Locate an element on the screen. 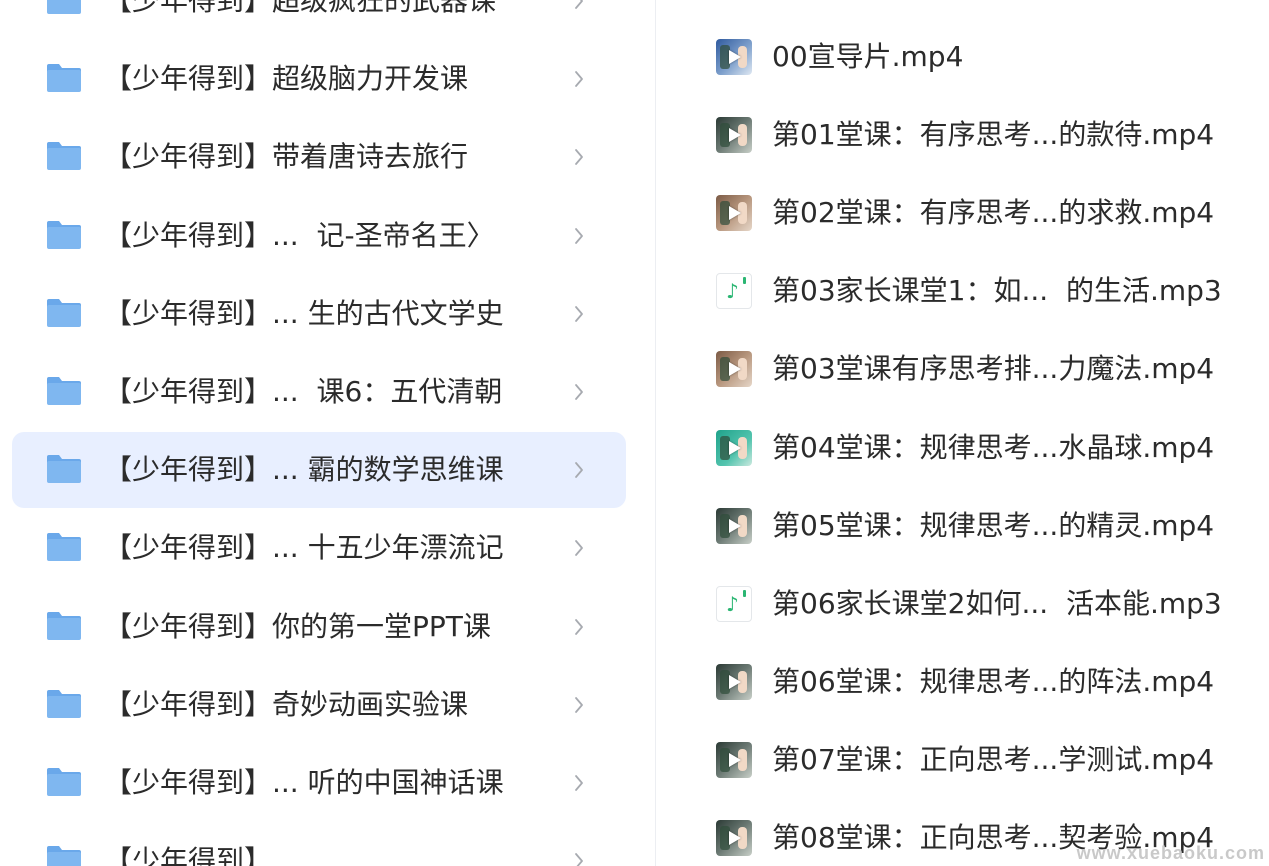  watermark: www.xuebaoku.com is located at coordinates (1170, 853).